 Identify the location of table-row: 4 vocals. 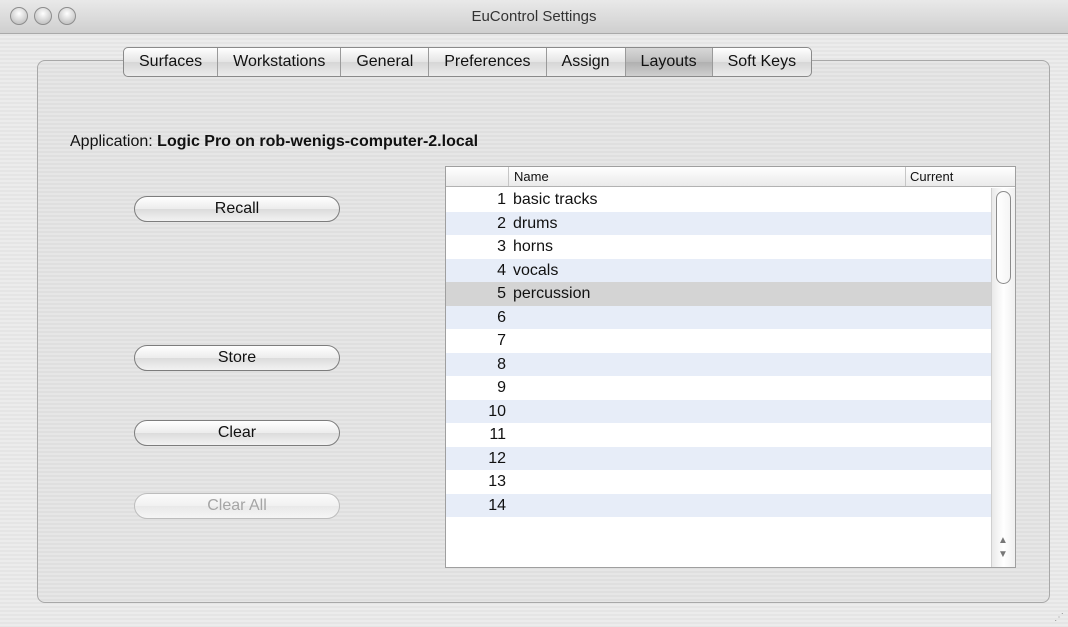
(718, 270).